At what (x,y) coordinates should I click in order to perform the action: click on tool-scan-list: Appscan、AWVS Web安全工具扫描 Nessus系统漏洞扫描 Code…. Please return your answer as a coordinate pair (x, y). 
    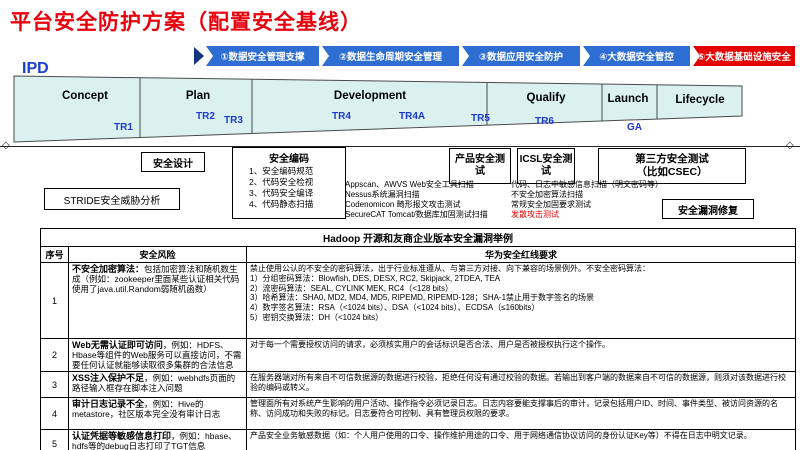
    Looking at the image, I should click on (430, 200).